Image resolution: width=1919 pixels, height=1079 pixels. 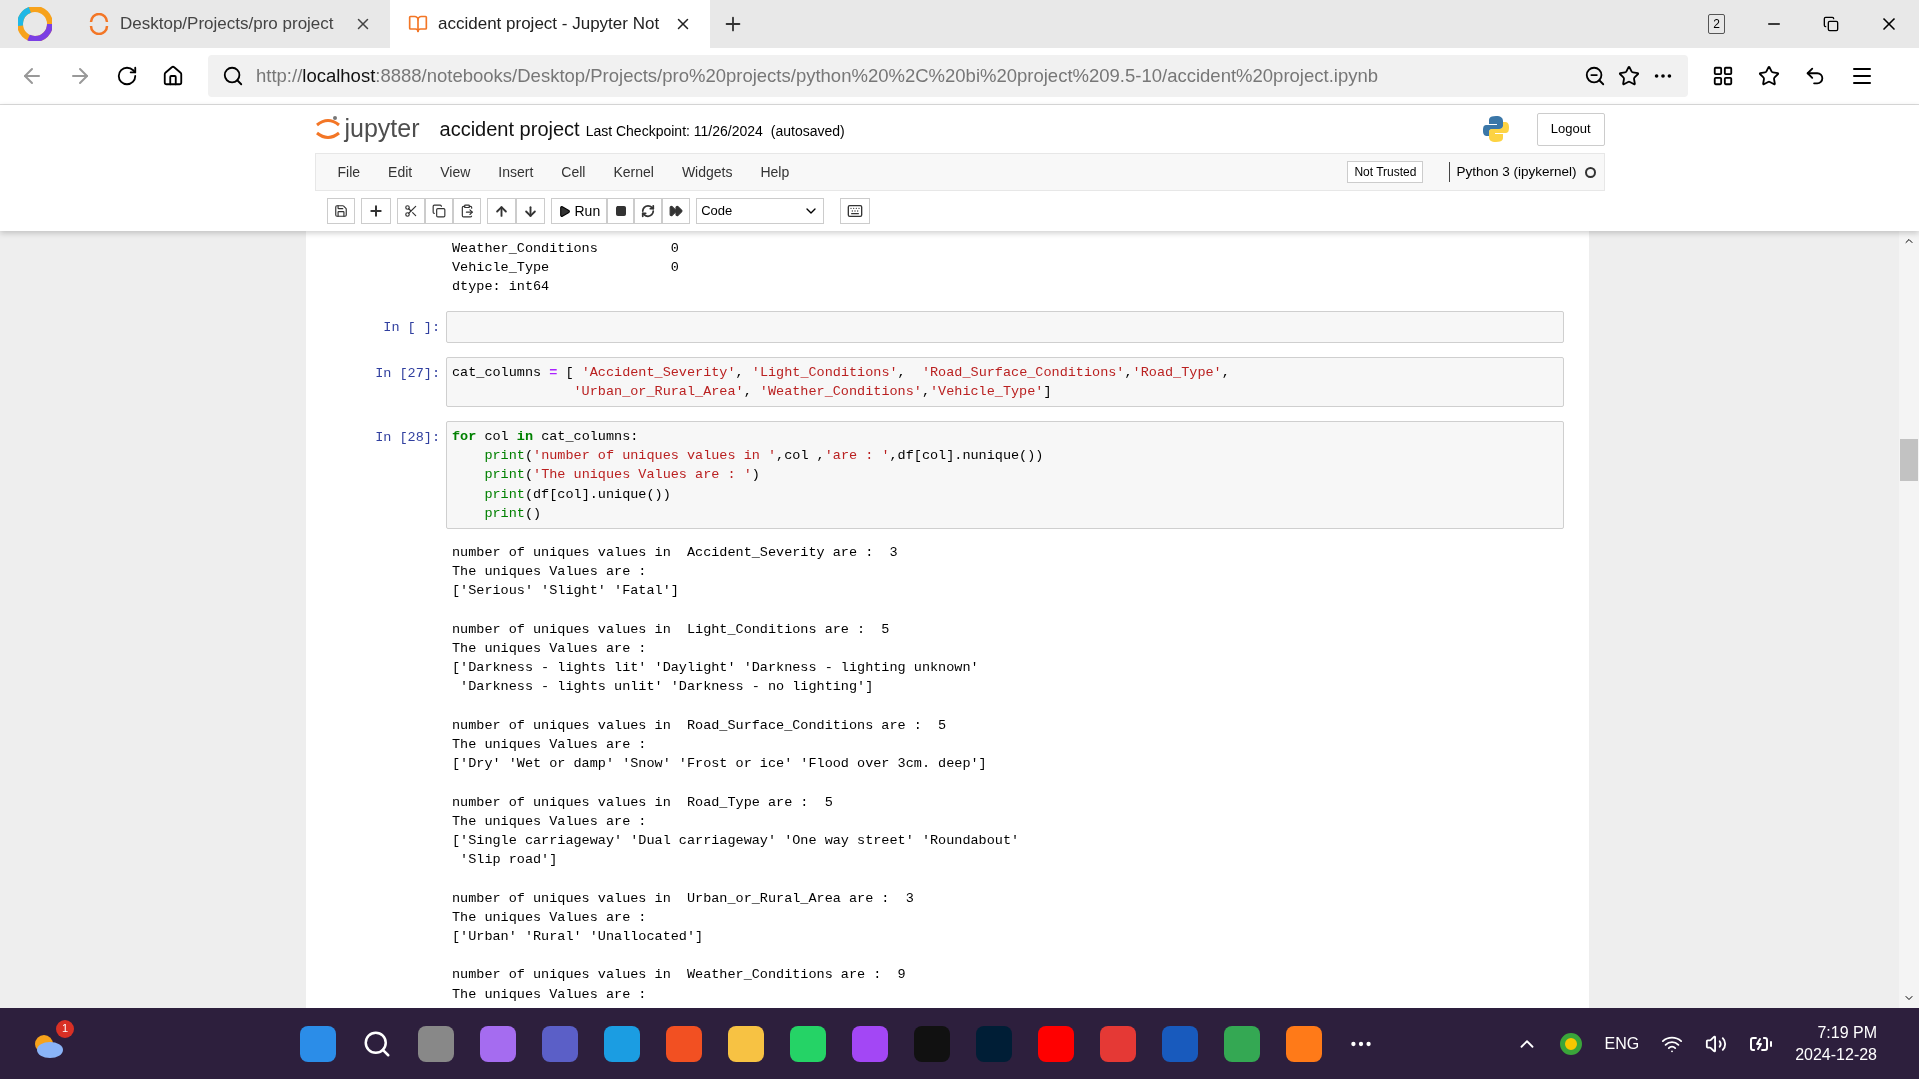 I want to click on code-line: print('The uniques Values are : '), so click(x=621, y=475).